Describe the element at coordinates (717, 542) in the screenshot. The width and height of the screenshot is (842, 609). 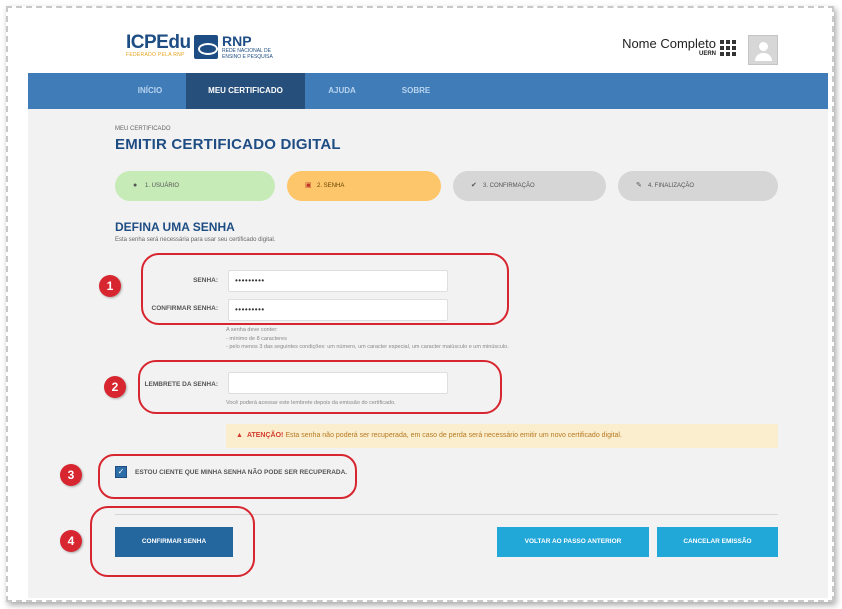
I see `cancel-emission-button: CANCELAR EMISSÃO` at that location.